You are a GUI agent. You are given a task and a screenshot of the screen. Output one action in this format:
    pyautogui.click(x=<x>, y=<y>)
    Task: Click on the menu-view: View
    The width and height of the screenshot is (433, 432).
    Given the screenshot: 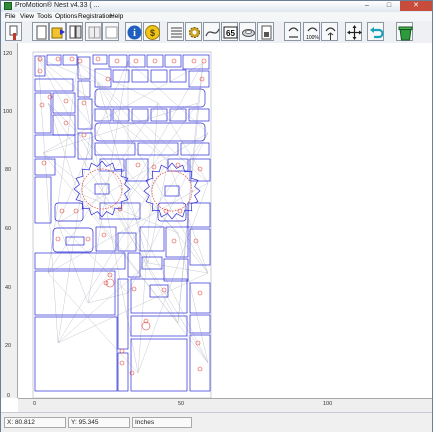 What is the action you would take?
    pyautogui.click(x=27, y=16)
    